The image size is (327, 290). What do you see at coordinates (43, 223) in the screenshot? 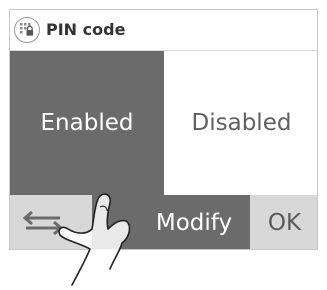
I see `swap-arrows-icon` at bounding box center [43, 223].